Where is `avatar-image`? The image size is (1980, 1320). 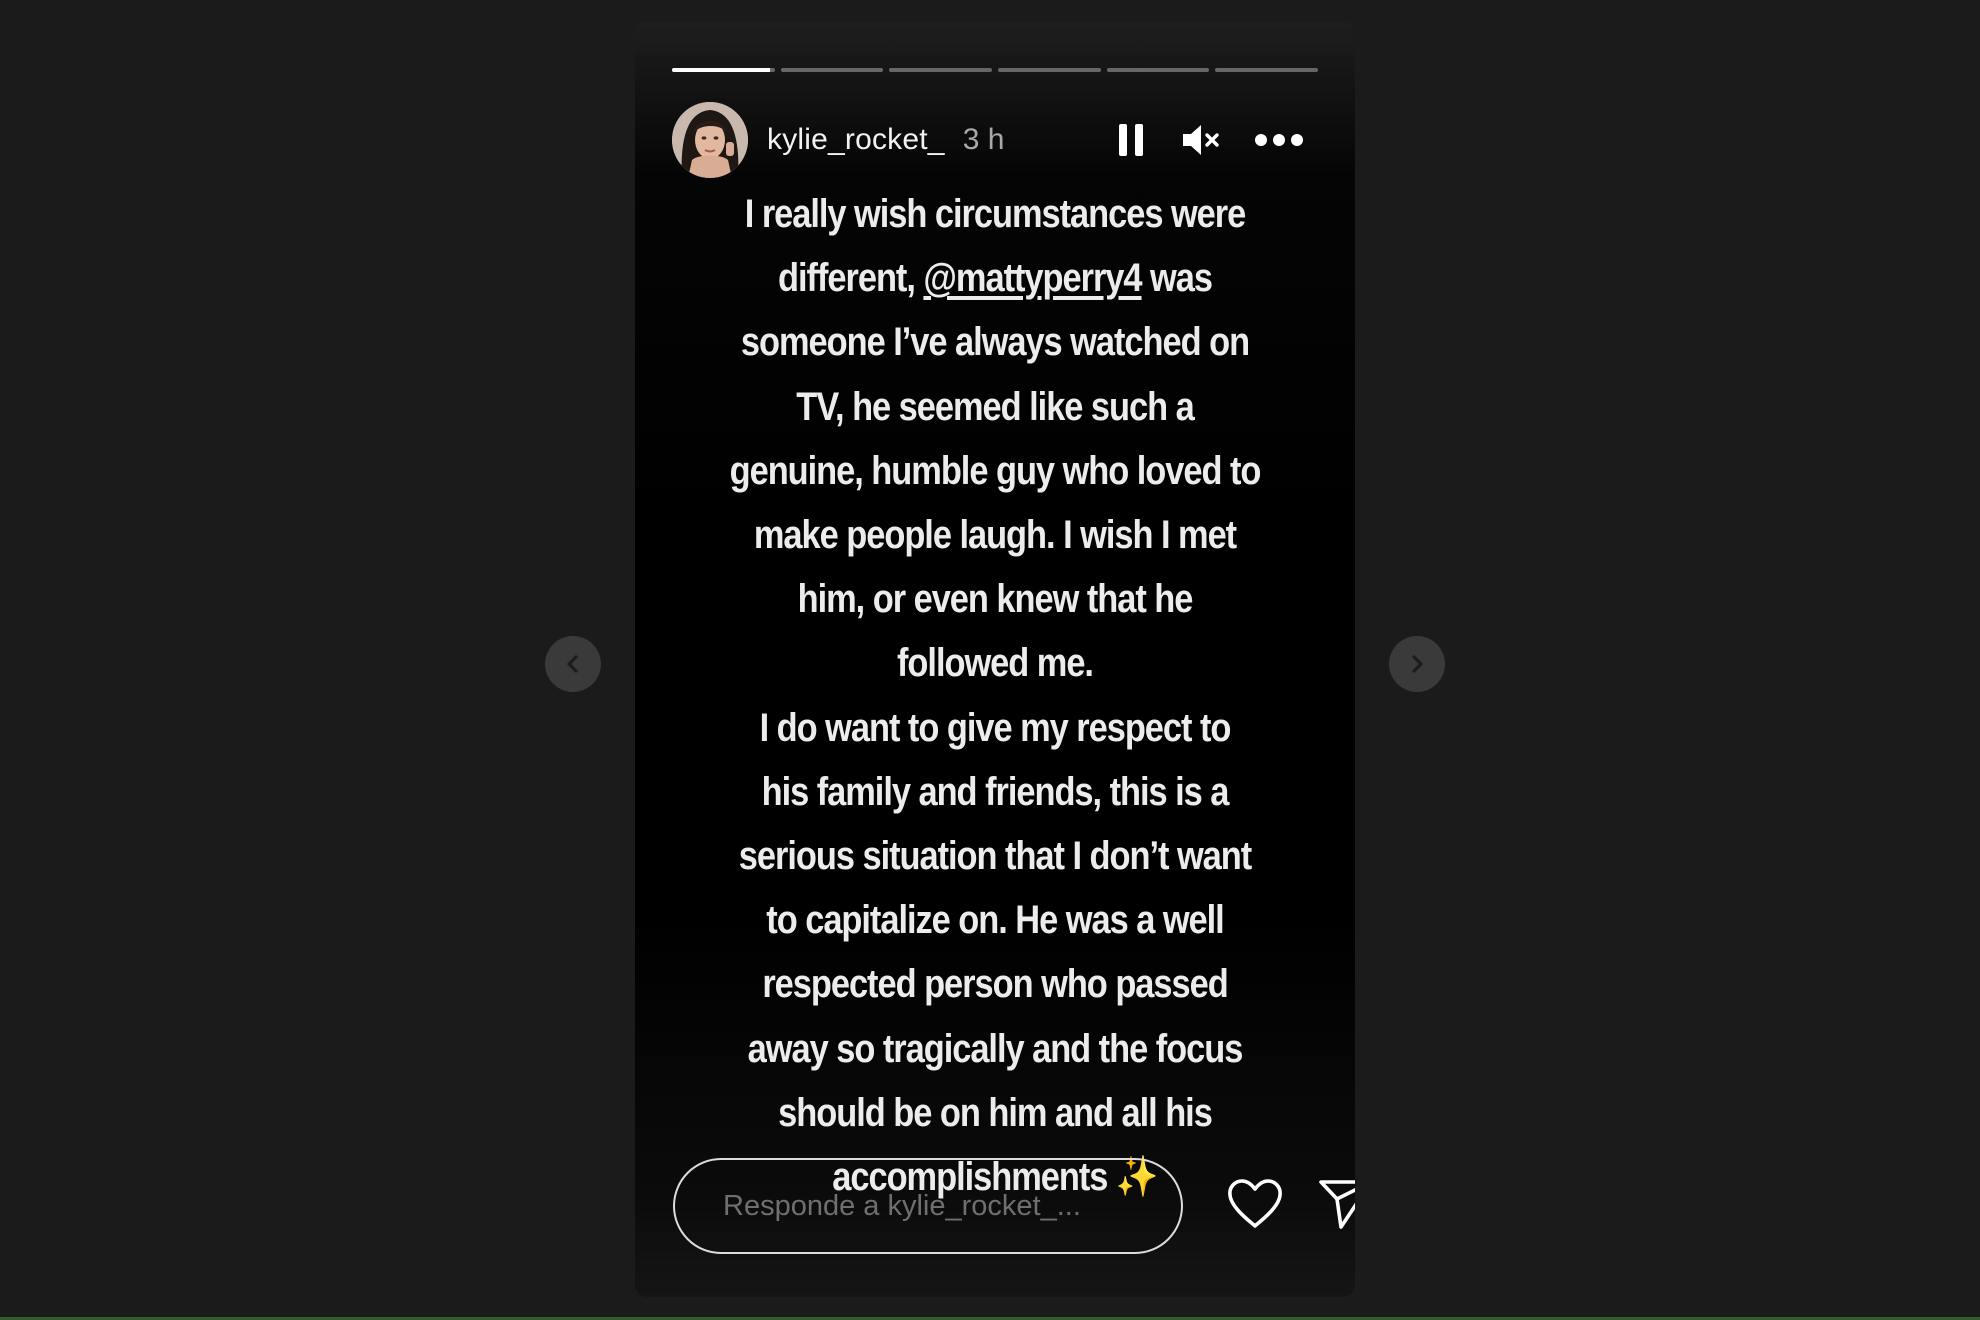 avatar-image is located at coordinates (710, 140).